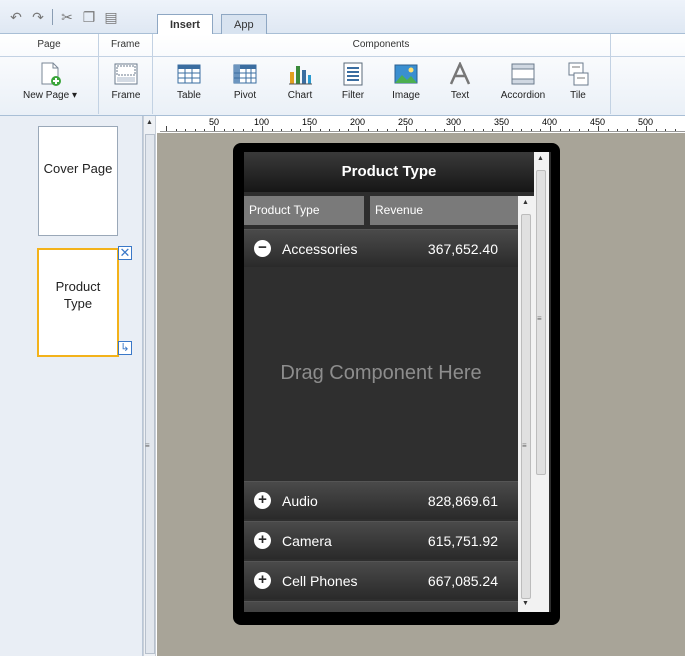  Describe the element at coordinates (444, 210) in the screenshot. I see `column-header-revenue: Revenue` at that location.